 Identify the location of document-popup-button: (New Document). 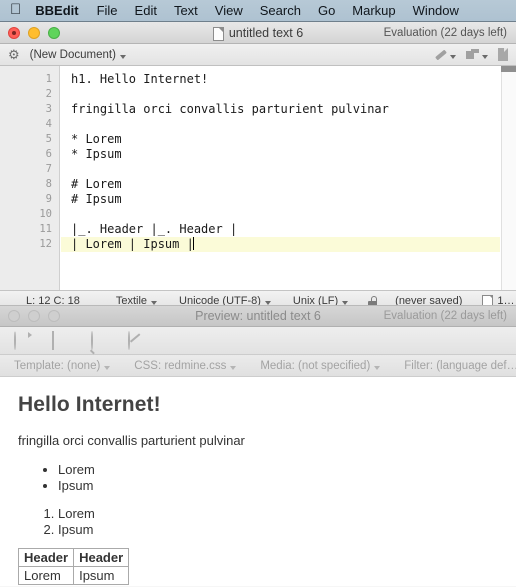
(78, 55).